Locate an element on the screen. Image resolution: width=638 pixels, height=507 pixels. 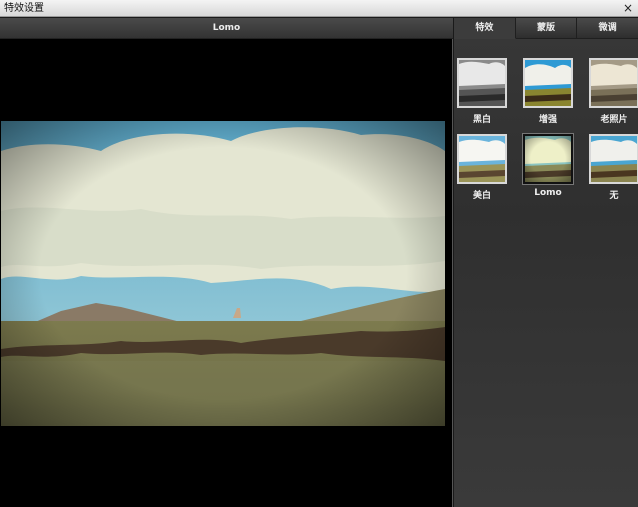
effect-label-enhance: 增强 is located at coordinates (547, 120).